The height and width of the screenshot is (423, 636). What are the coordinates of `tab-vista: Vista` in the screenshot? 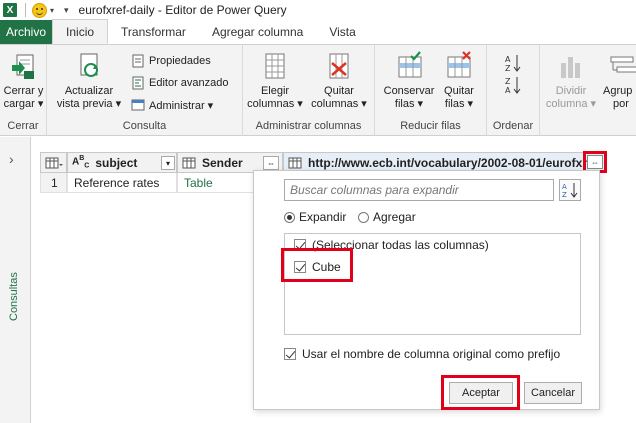 It's located at (342, 32).